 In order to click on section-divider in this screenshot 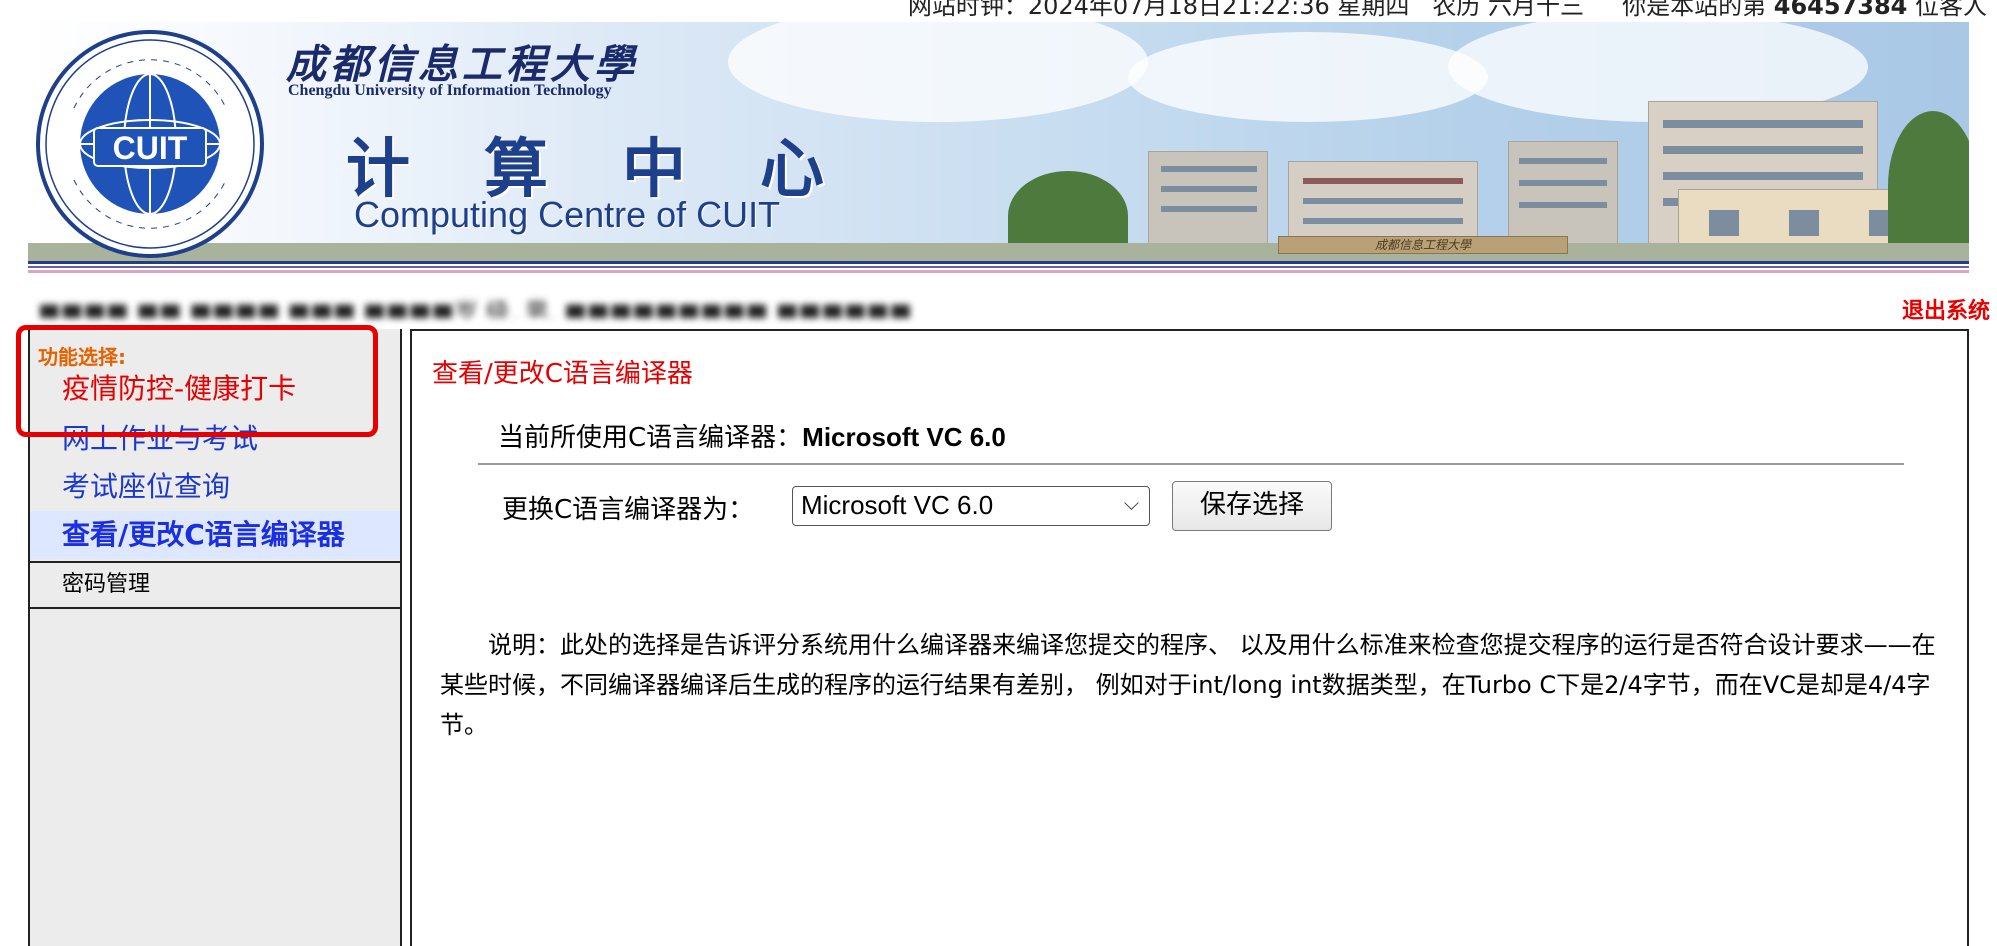, I will do `click(1191, 464)`.